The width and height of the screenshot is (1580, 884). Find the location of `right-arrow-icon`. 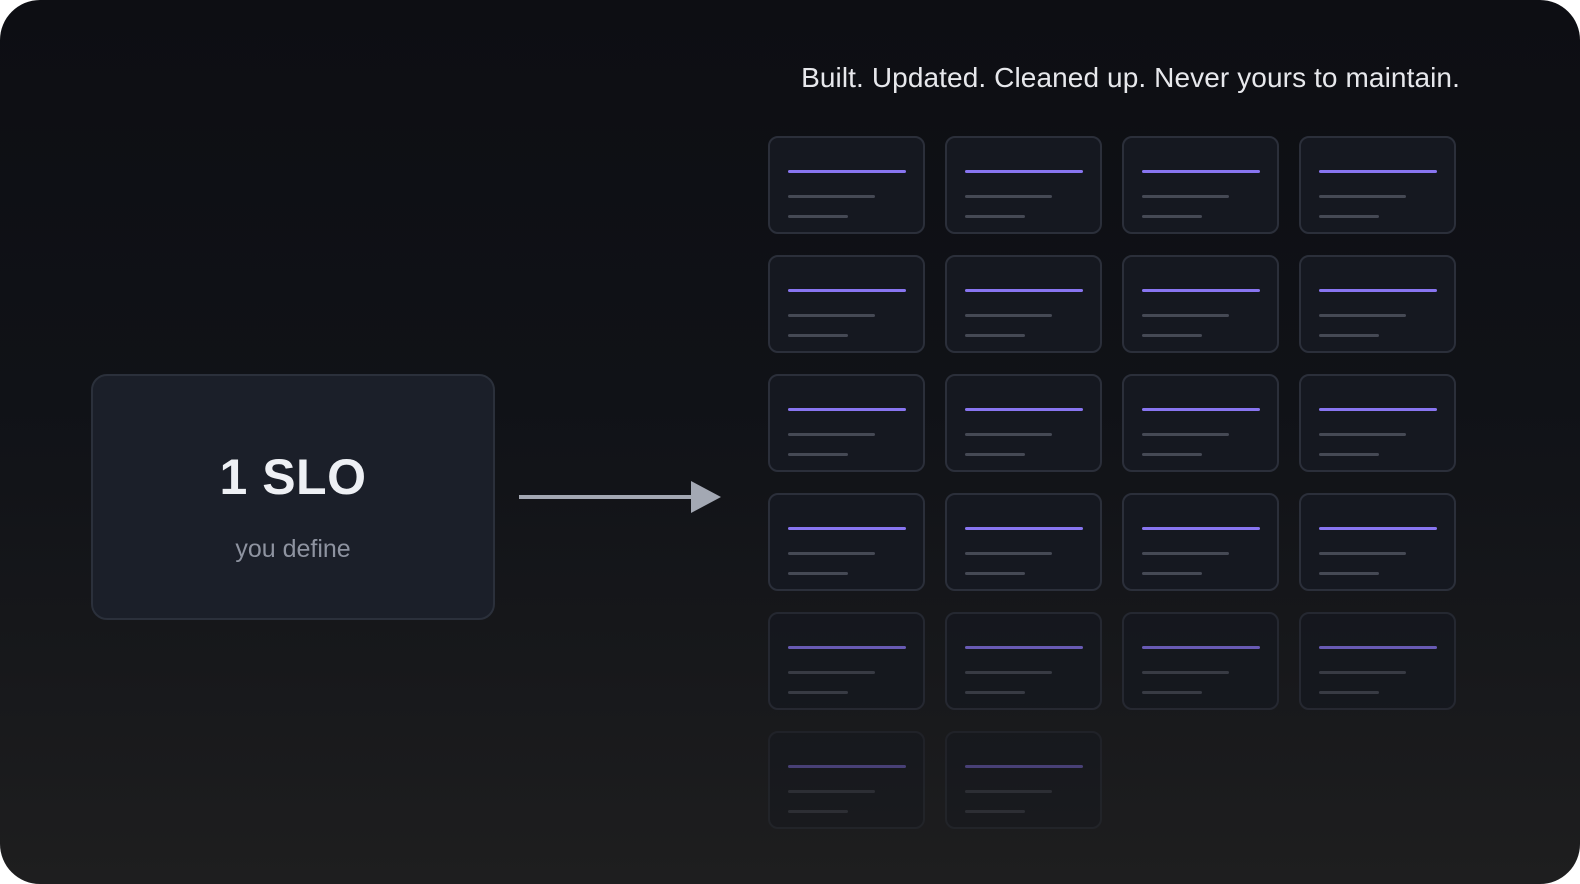

right-arrow-icon is located at coordinates (620, 497).